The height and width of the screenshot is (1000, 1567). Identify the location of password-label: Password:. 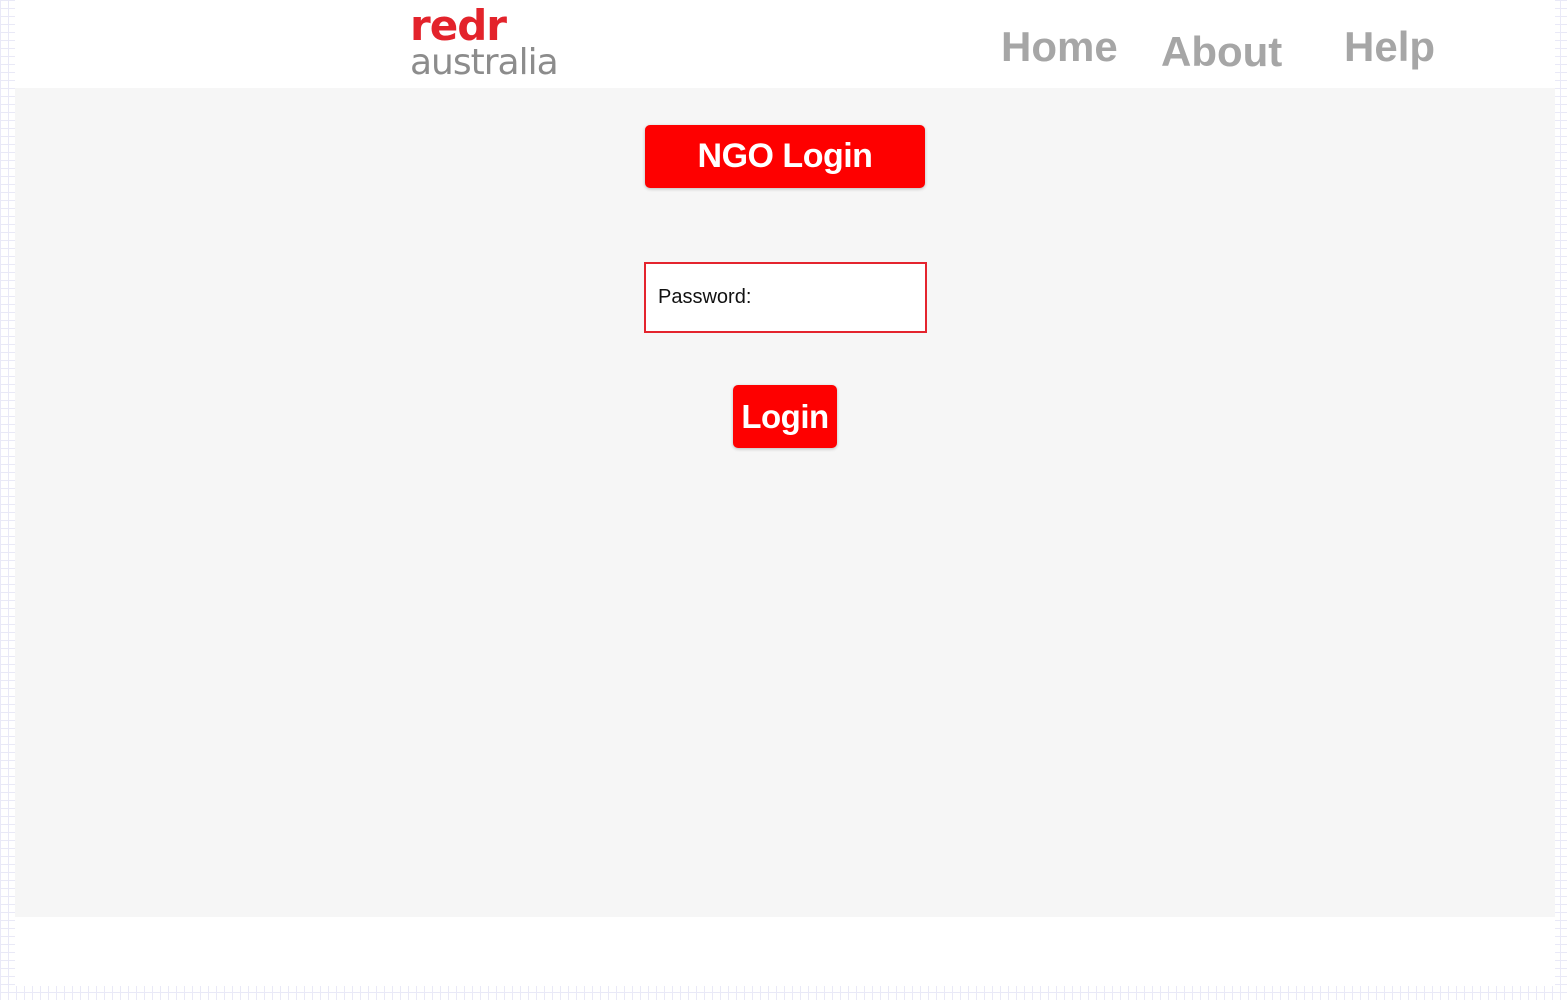
(705, 297).